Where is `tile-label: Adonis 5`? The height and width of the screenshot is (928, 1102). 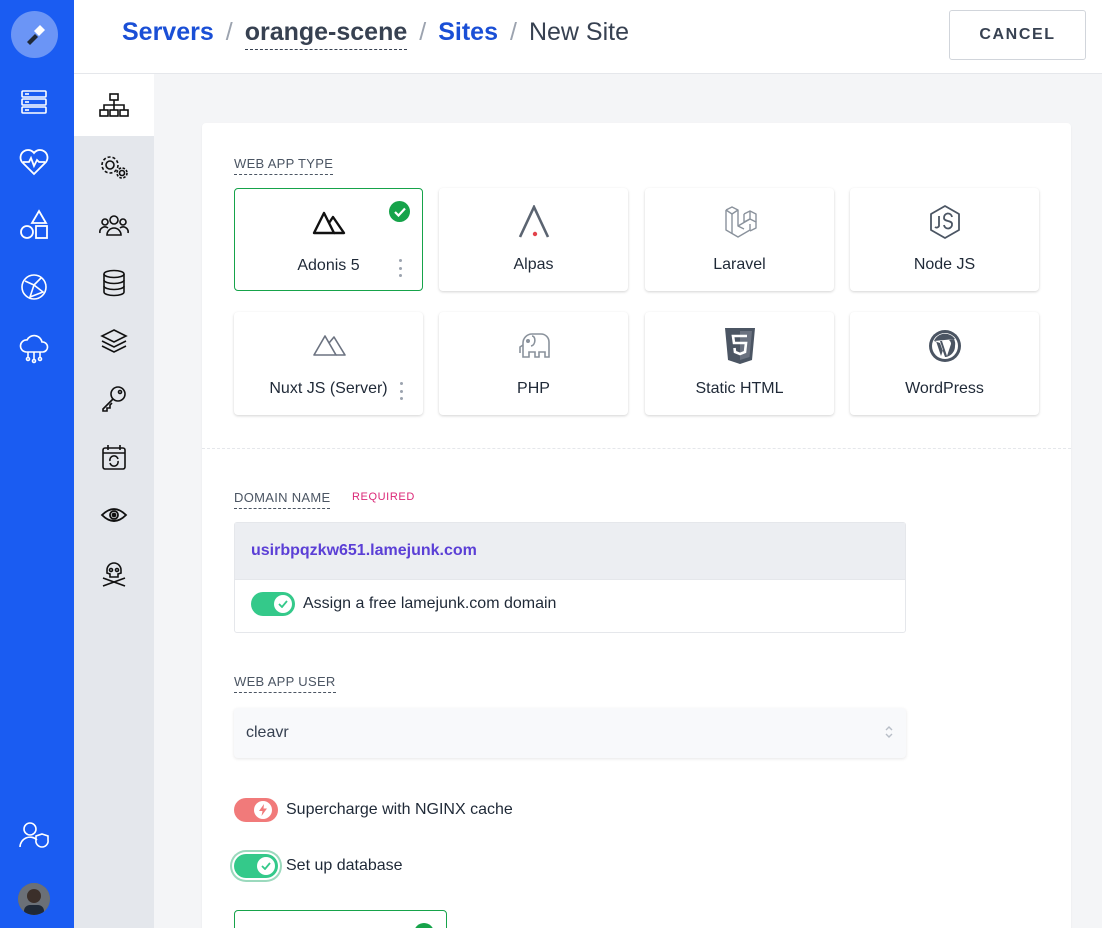
tile-label: Adonis 5 is located at coordinates (328, 265).